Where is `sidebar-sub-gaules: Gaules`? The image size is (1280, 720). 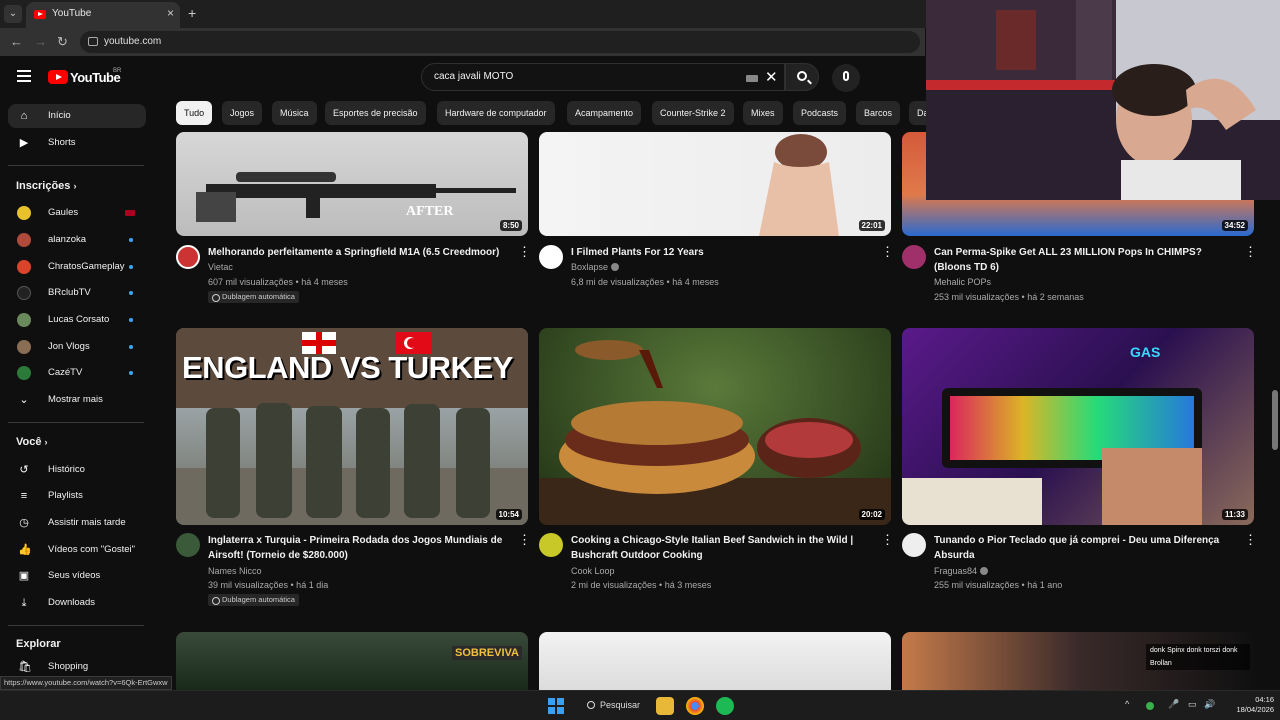 sidebar-sub-gaules: Gaules is located at coordinates (77, 213).